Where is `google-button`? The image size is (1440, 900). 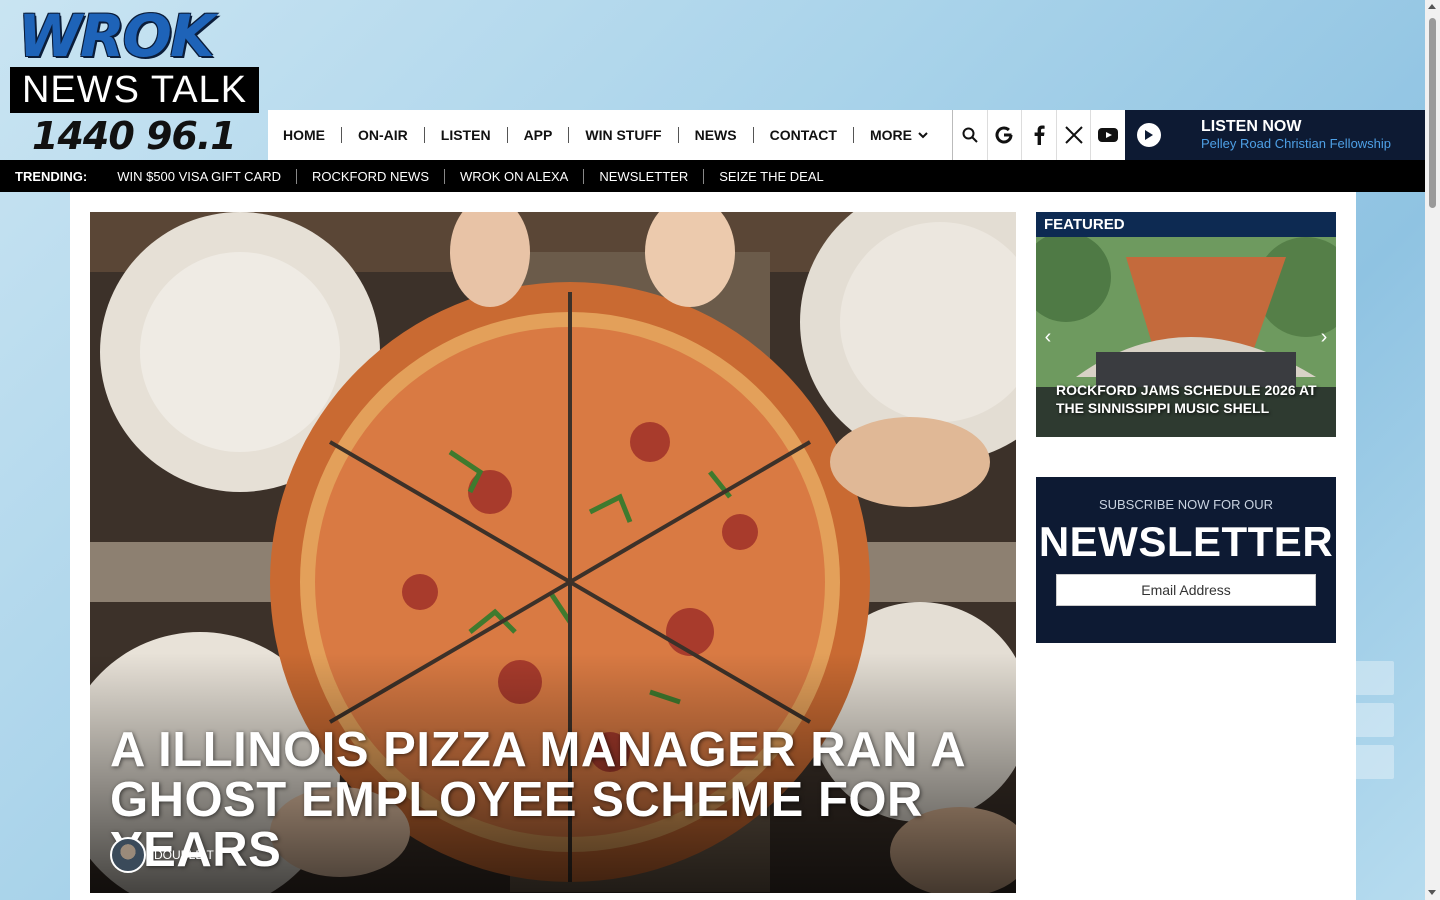
google-button is located at coordinates (1004, 135).